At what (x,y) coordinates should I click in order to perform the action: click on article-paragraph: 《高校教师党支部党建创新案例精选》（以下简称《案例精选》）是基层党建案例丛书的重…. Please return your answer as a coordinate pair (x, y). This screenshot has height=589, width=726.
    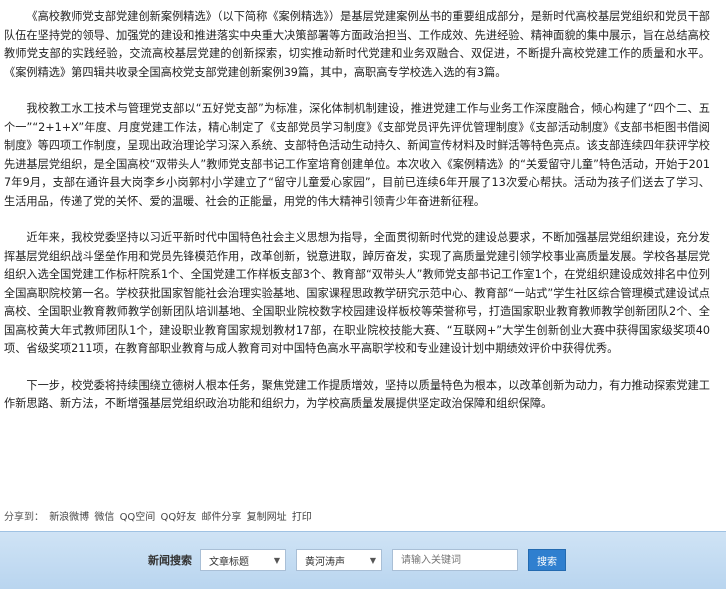
    Looking at the image, I should click on (357, 44).